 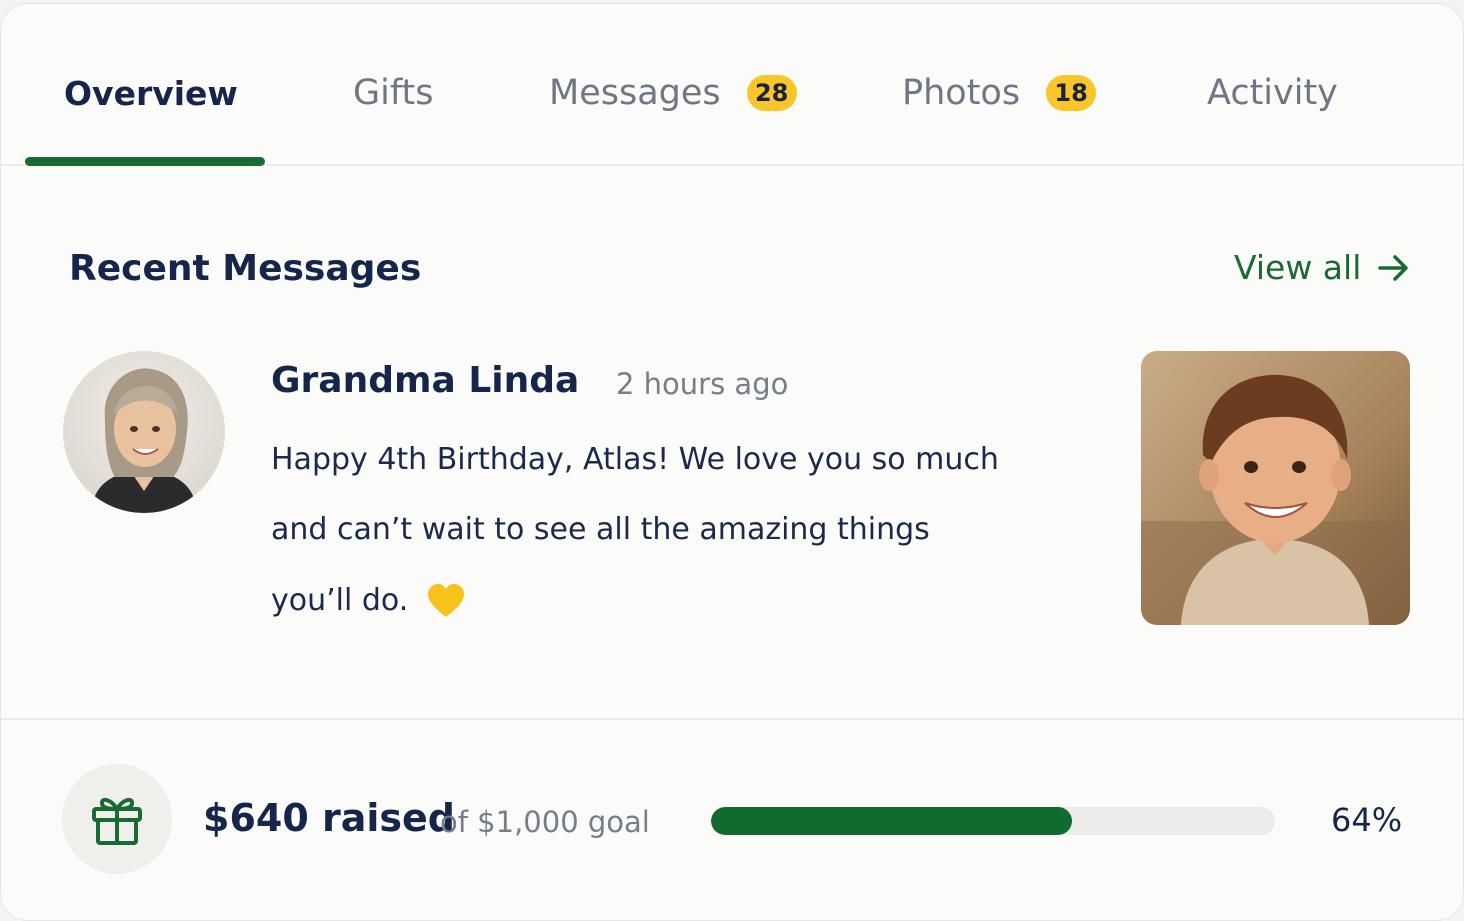 I want to click on progress-bar-fill, so click(x=891, y=821).